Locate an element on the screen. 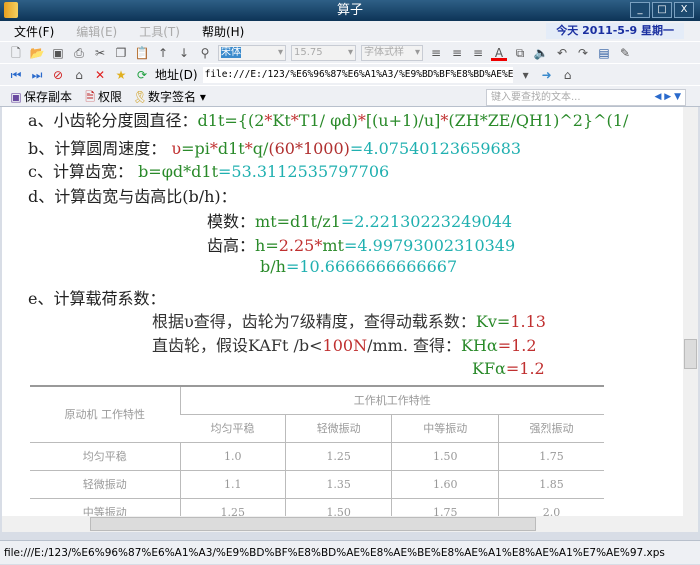 This screenshot has height=565, width=700. table-cell: 1.60 is located at coordinates (445, 484).